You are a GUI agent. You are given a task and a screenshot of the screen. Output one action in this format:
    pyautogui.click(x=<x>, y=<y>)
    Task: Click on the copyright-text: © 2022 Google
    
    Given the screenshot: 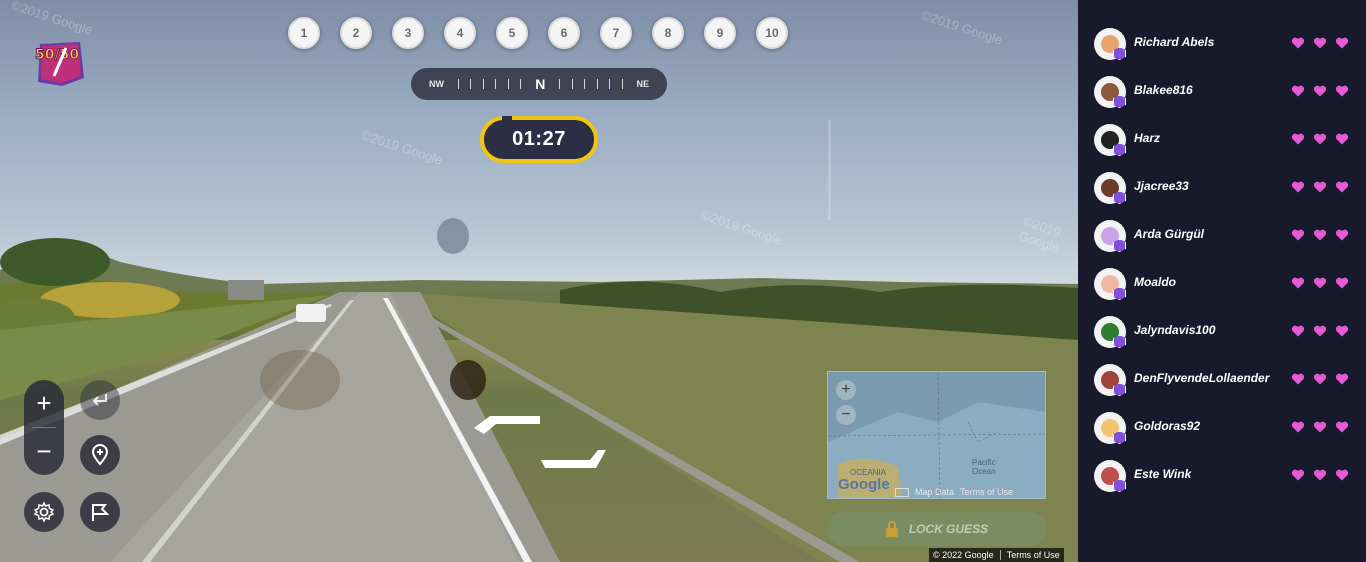 What is the action you would take?
    pyautogui.click(x=963, y=555)
    